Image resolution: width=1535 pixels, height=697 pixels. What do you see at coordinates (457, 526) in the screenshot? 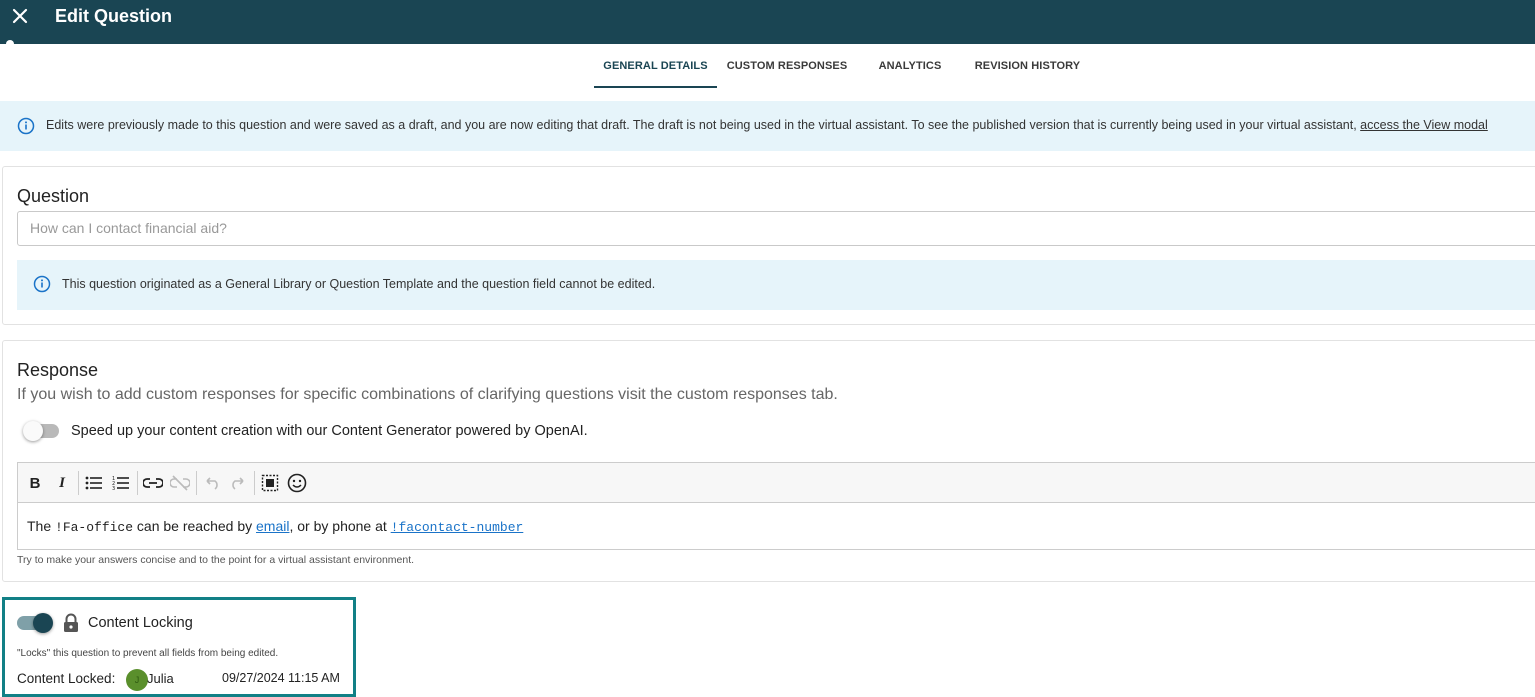
I see `phone-variable-link: !facontact-number` at bounding box center [457, 526].